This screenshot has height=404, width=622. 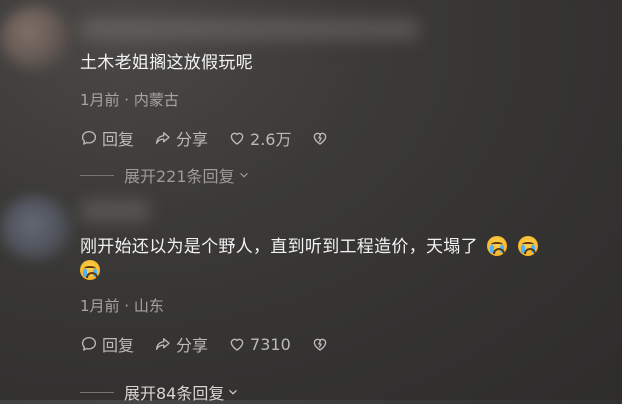 I want to click on comment-body: 刚开始还以为是个野人，直到听到工程造价，天塌了, so click(x=279, y=247).